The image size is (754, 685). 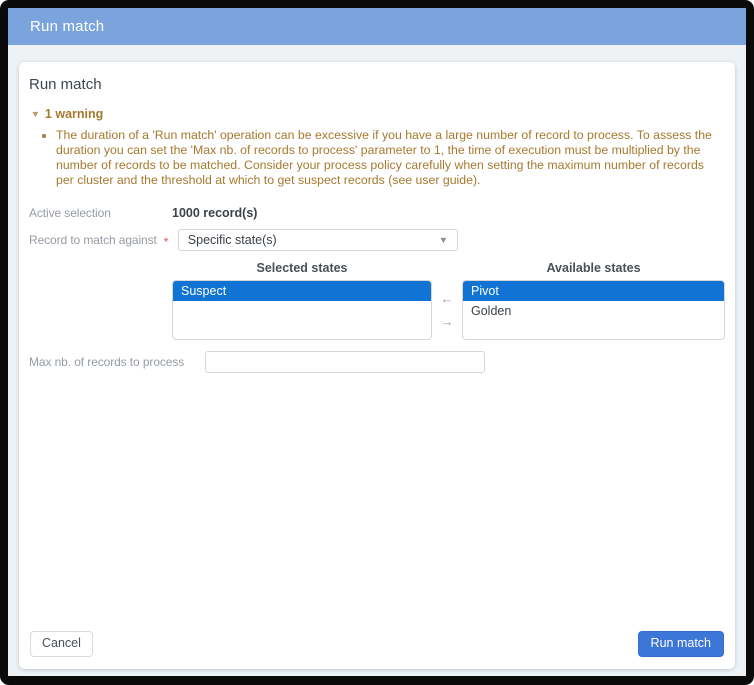 What do you see at coordinates (443, 239) in the screenshot?
I see `chevron-down-icon: ▼` at bounding box center [443, 239].